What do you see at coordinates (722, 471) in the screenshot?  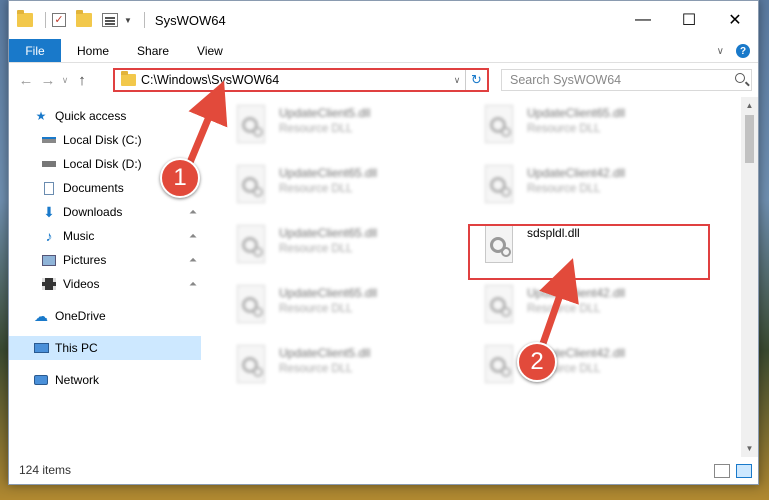 I see `details-view-icon` at bounding box center [722, 471].